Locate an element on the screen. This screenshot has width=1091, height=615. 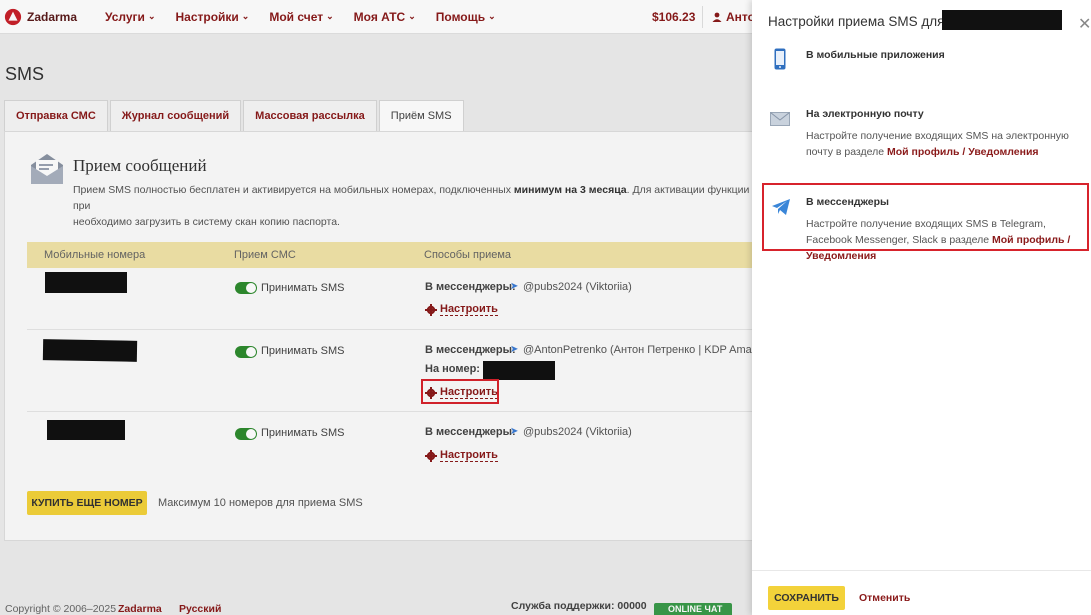
redacted-panel-number is located at coordinates (1002, 20).